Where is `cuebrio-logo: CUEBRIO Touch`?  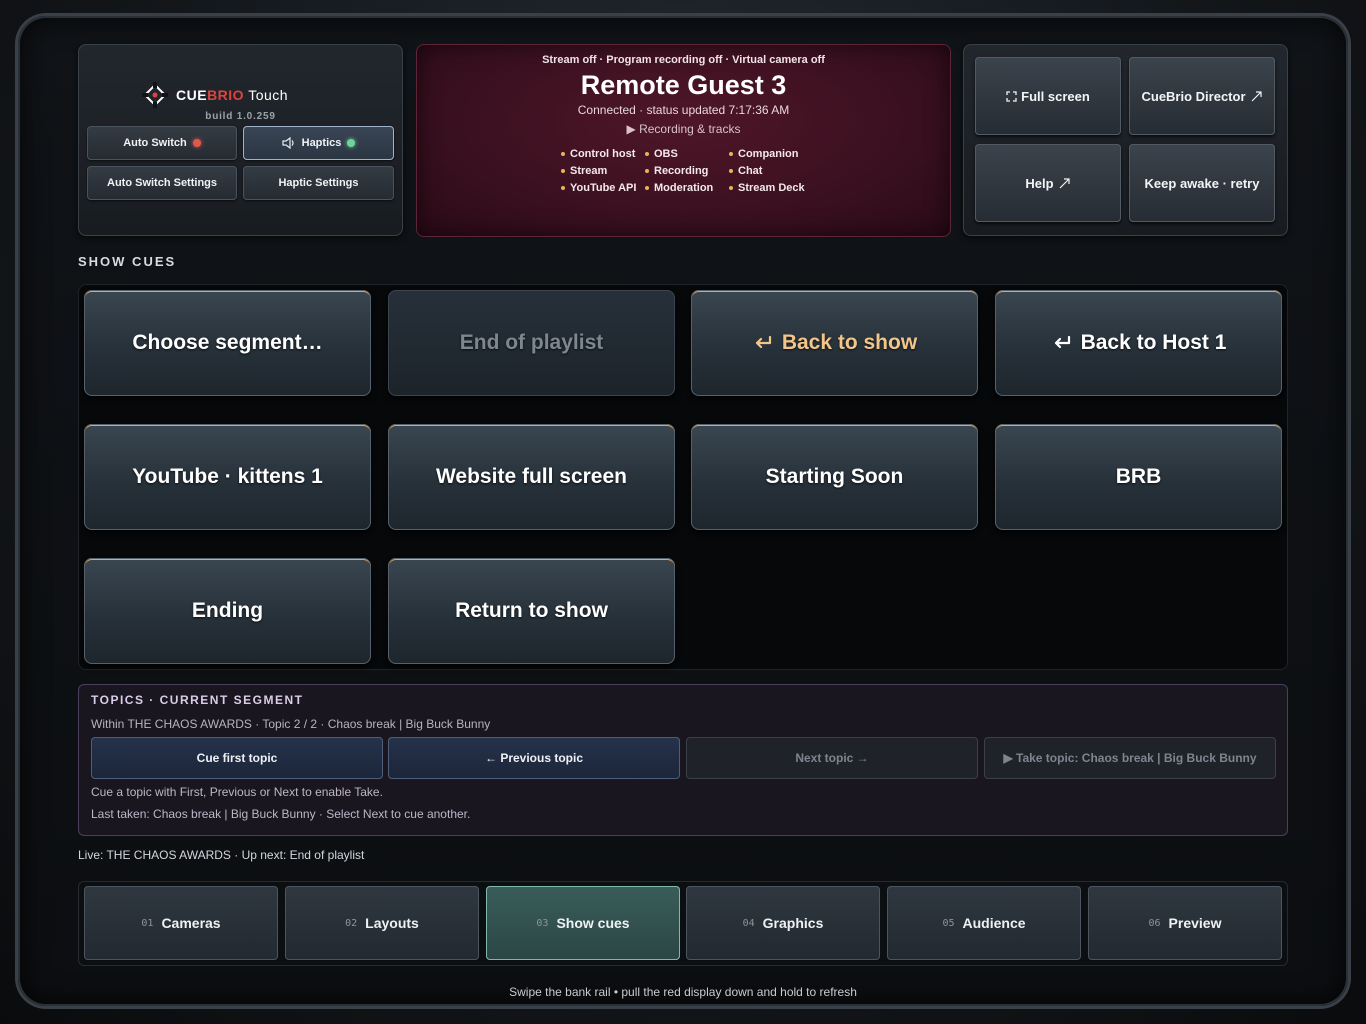 cuebrio-logo: CUEBRIO Touch is located at coordinates (215, 95).